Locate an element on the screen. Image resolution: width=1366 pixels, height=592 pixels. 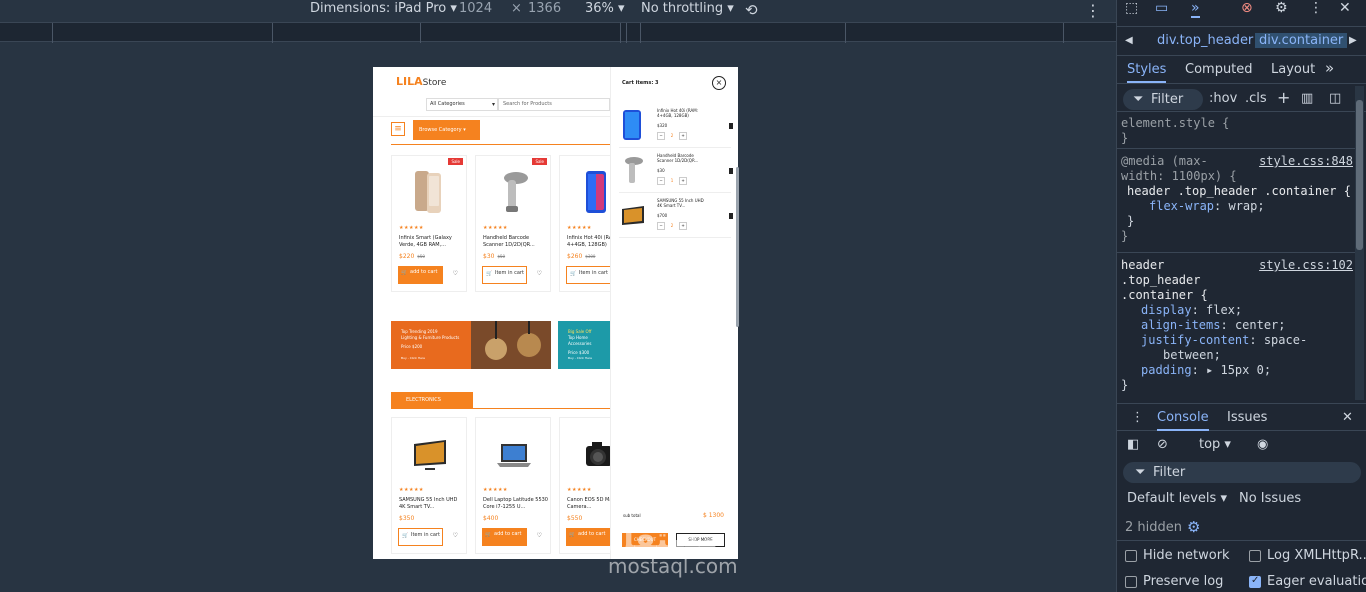
browse-category-button: Browse Category ▾ is located at coordinates (446, 130).